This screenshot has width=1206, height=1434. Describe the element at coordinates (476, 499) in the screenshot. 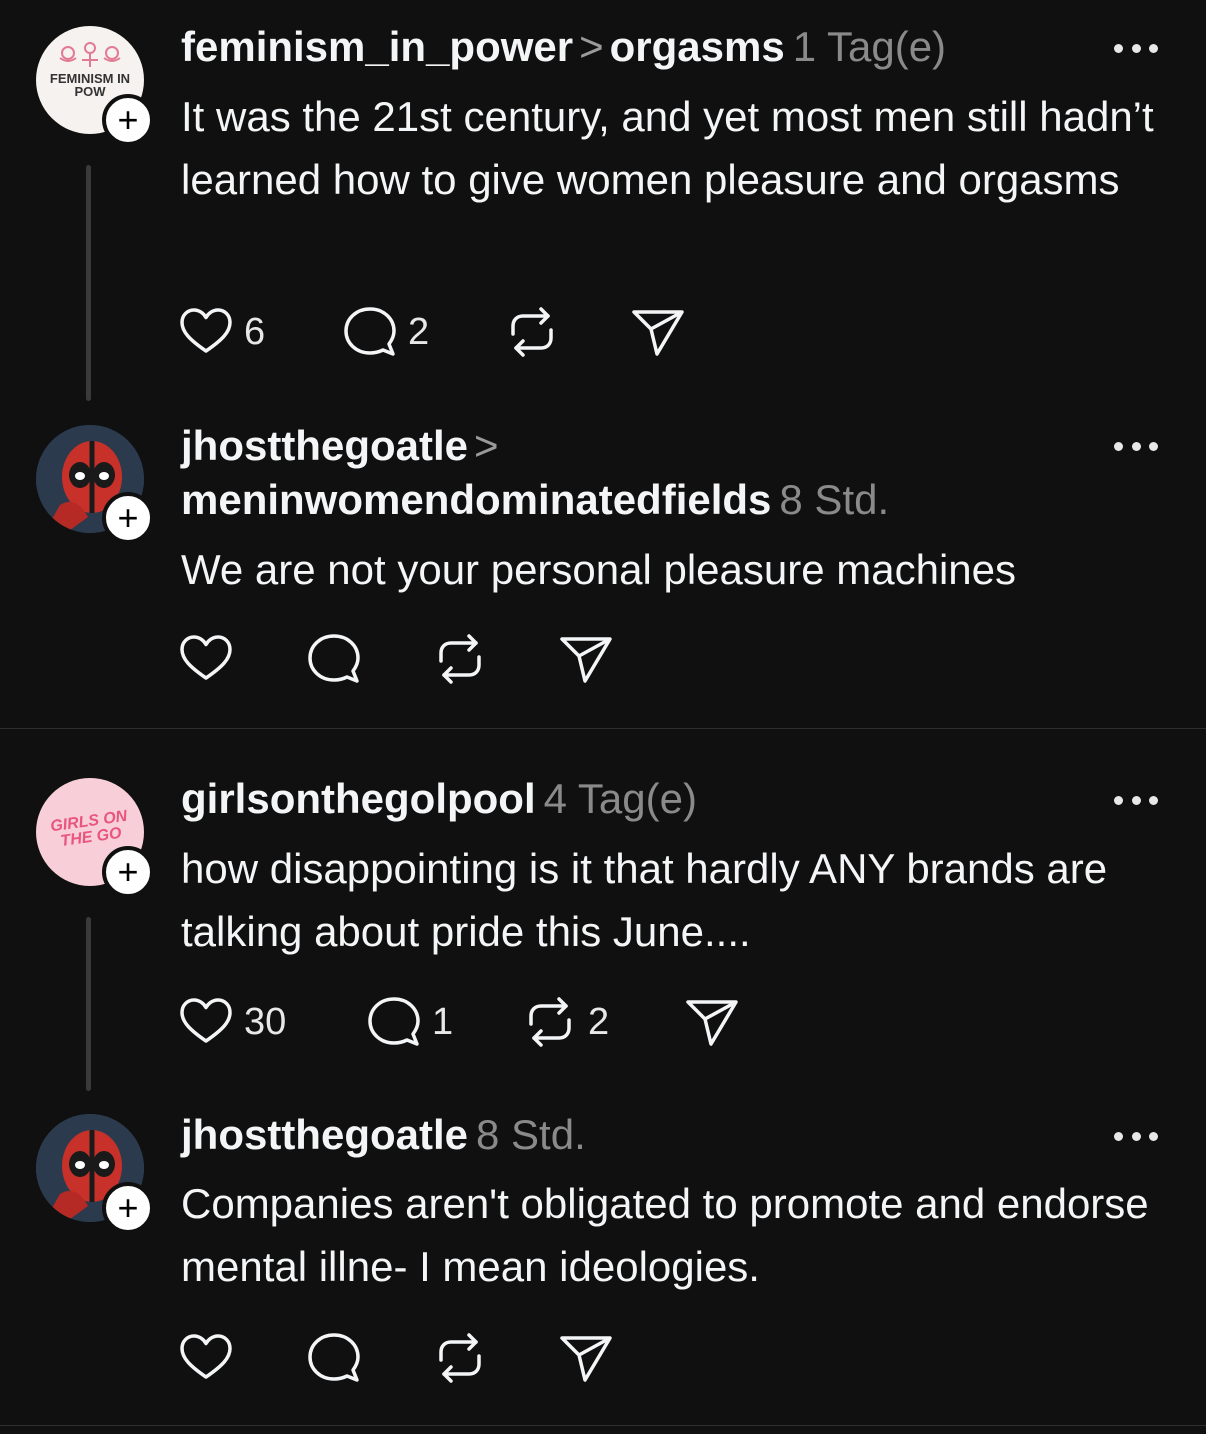

I see `reply-to-username: meninwomendominatedfields` at that location.